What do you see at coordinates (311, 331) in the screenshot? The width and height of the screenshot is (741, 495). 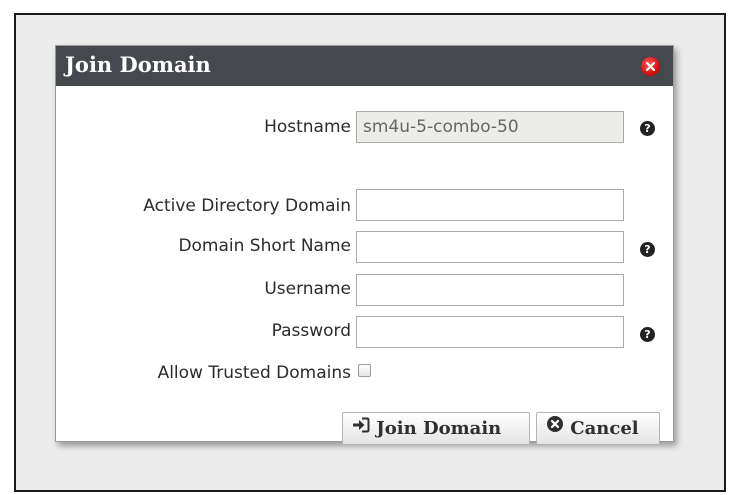 I see `password-label: Password` at bounding box center [311, 331].